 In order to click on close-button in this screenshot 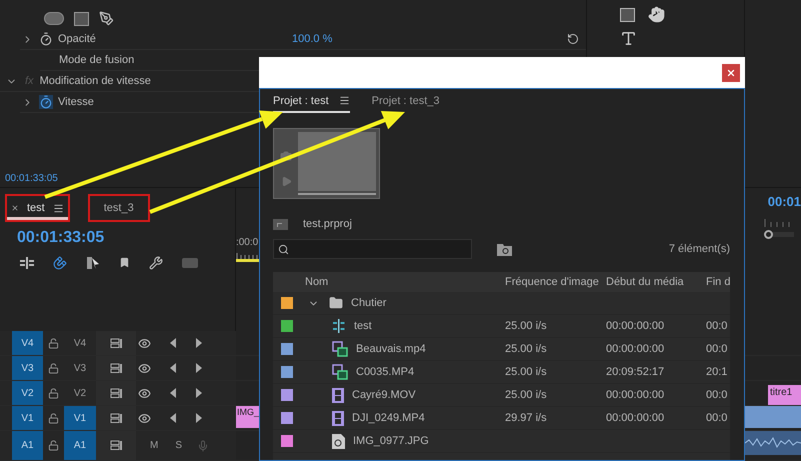, I will do `click(731, 73)`.